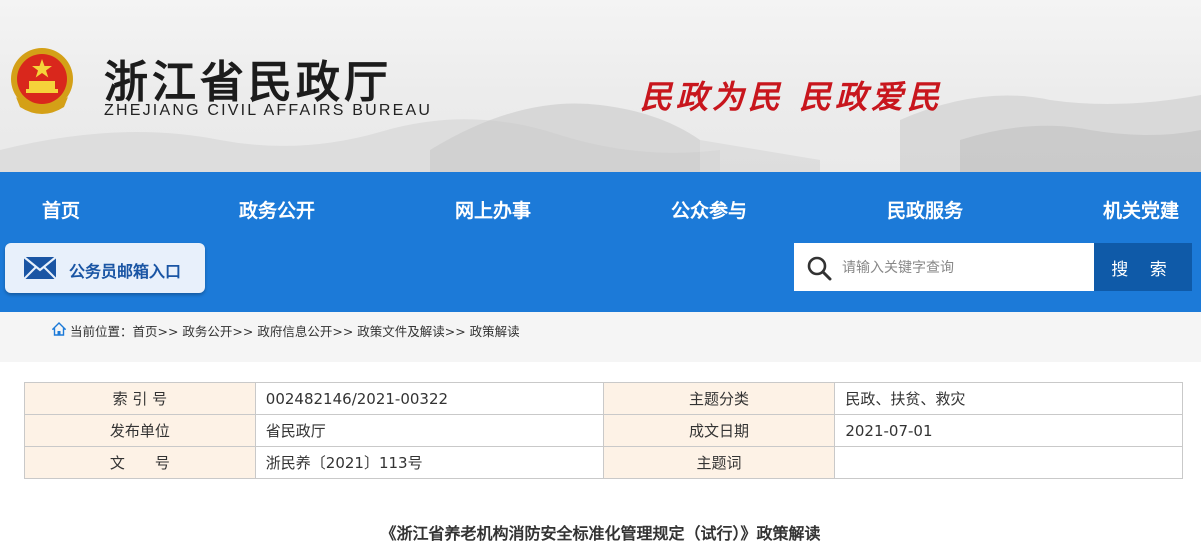 This screenshot has height=557, width=1201. What do you see at coordinates (429, 430) in the screenshot?
I see `meta-value: 省民政厅` at bounding box center [429, 430].